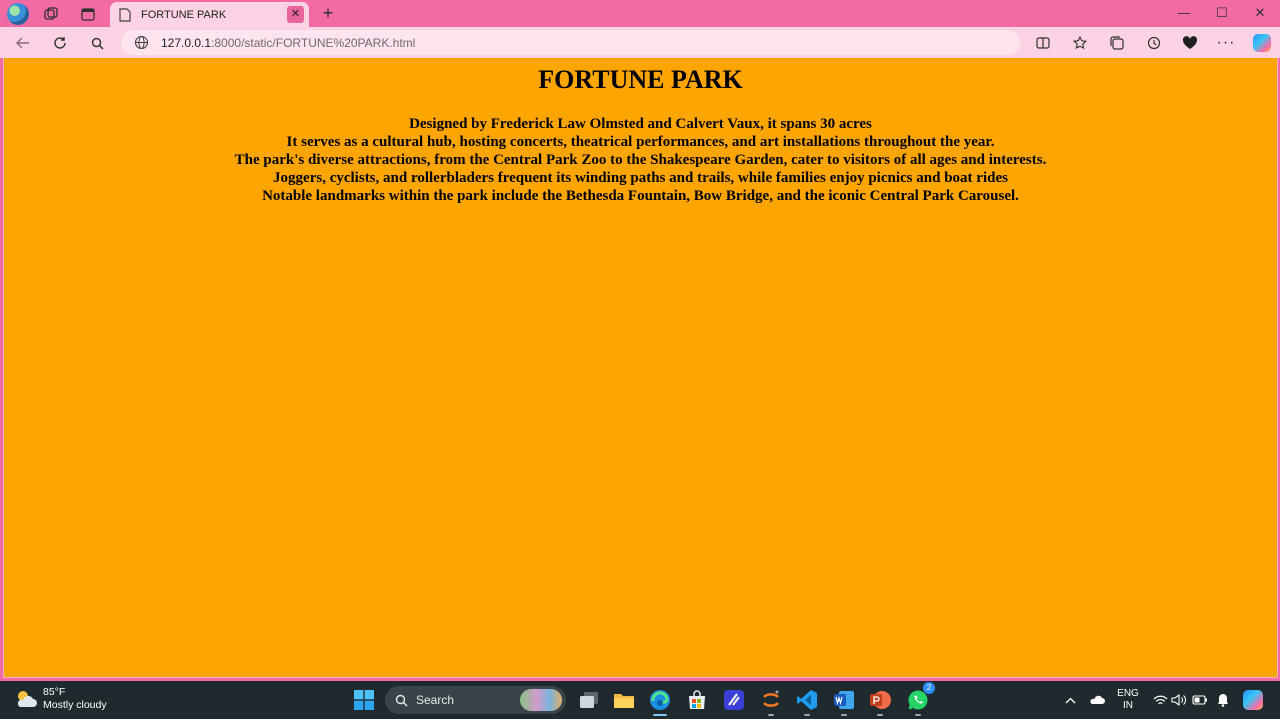  I want to click on site-info-globe-icon, so click(141, 42).